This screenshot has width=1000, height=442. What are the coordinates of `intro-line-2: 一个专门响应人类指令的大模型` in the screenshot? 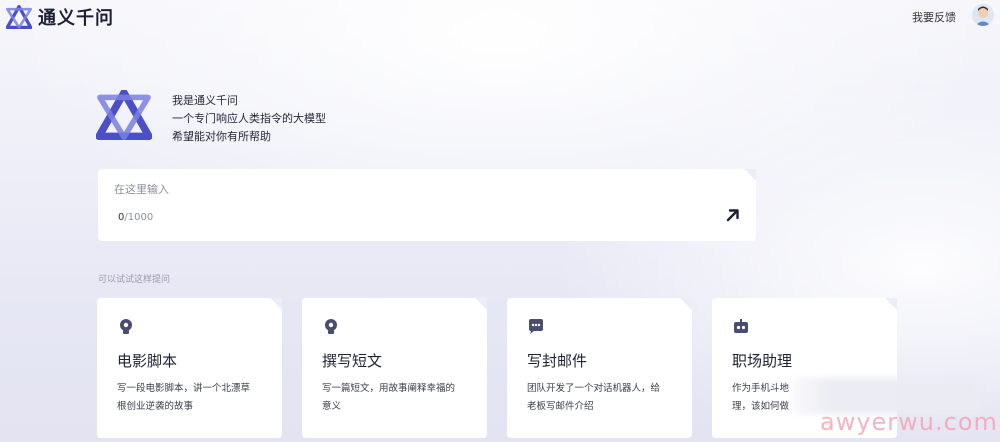 It's located at (249, 118).